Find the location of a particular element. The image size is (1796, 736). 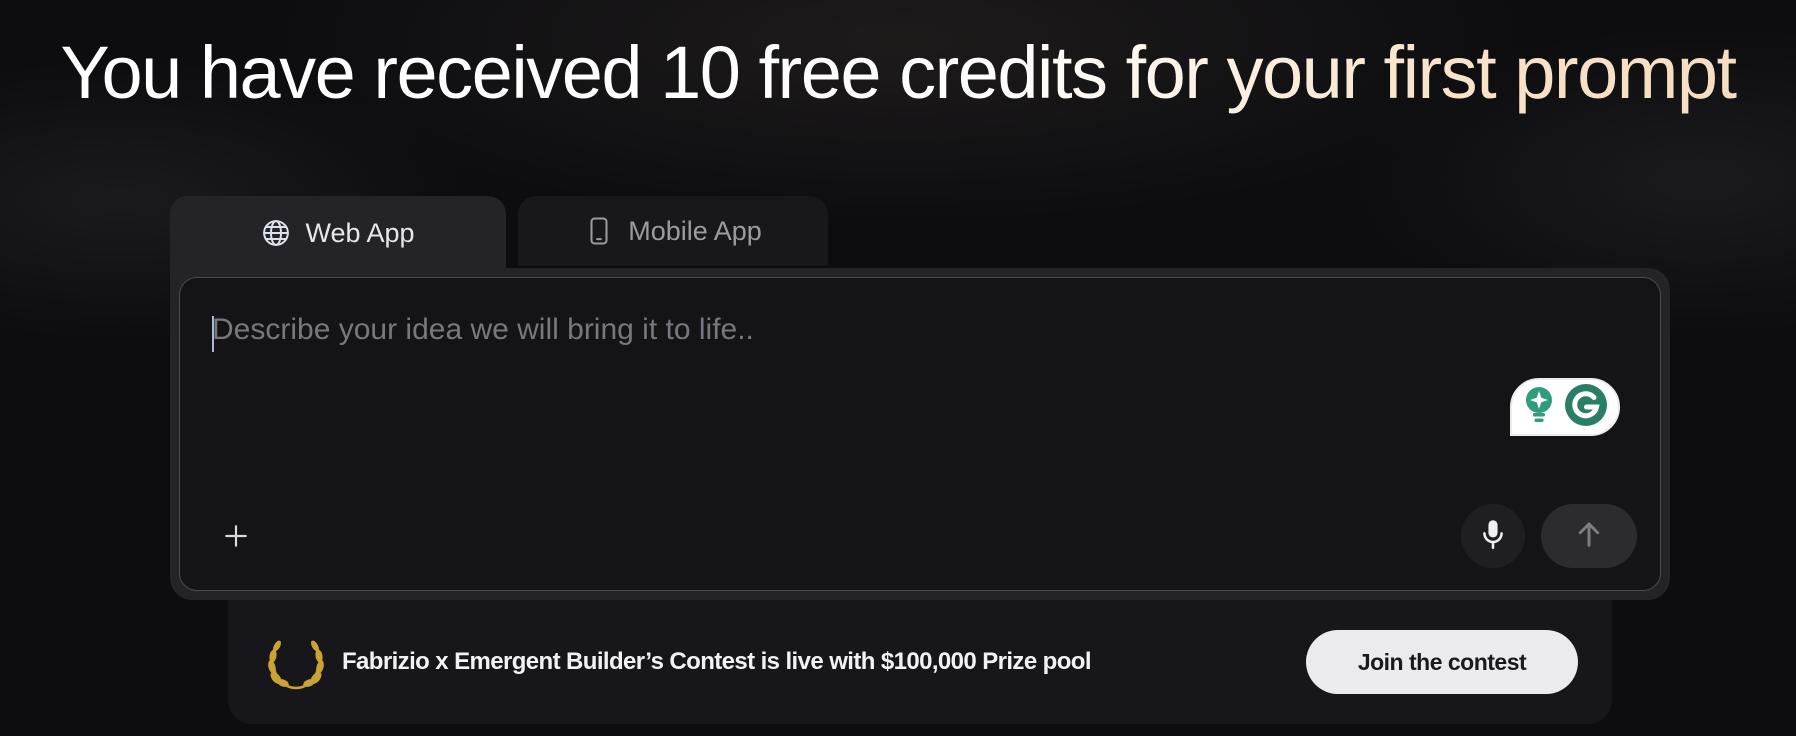

app-type-tabs: Web App Mobile App is located at coordinates (499, 233).